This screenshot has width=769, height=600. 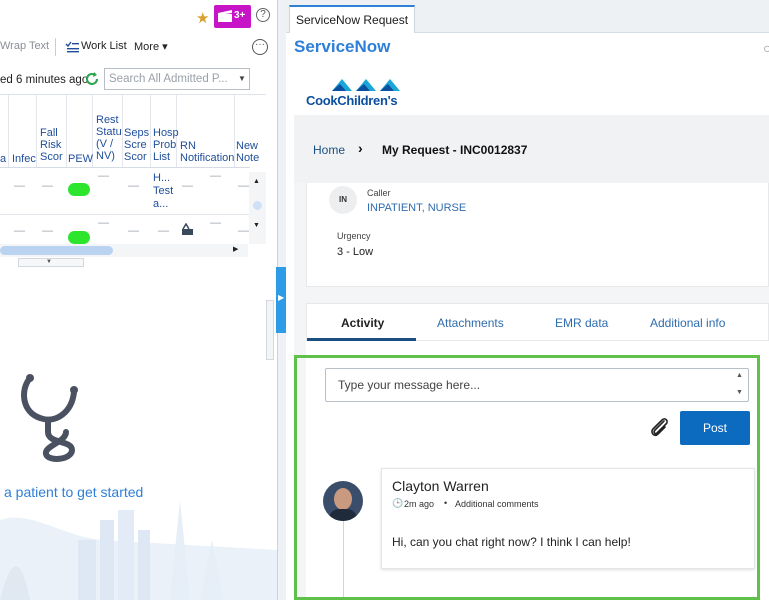 I want to click on toolbar: Wrap Text Work List More ▾ ···, so click(x=138, y=48).